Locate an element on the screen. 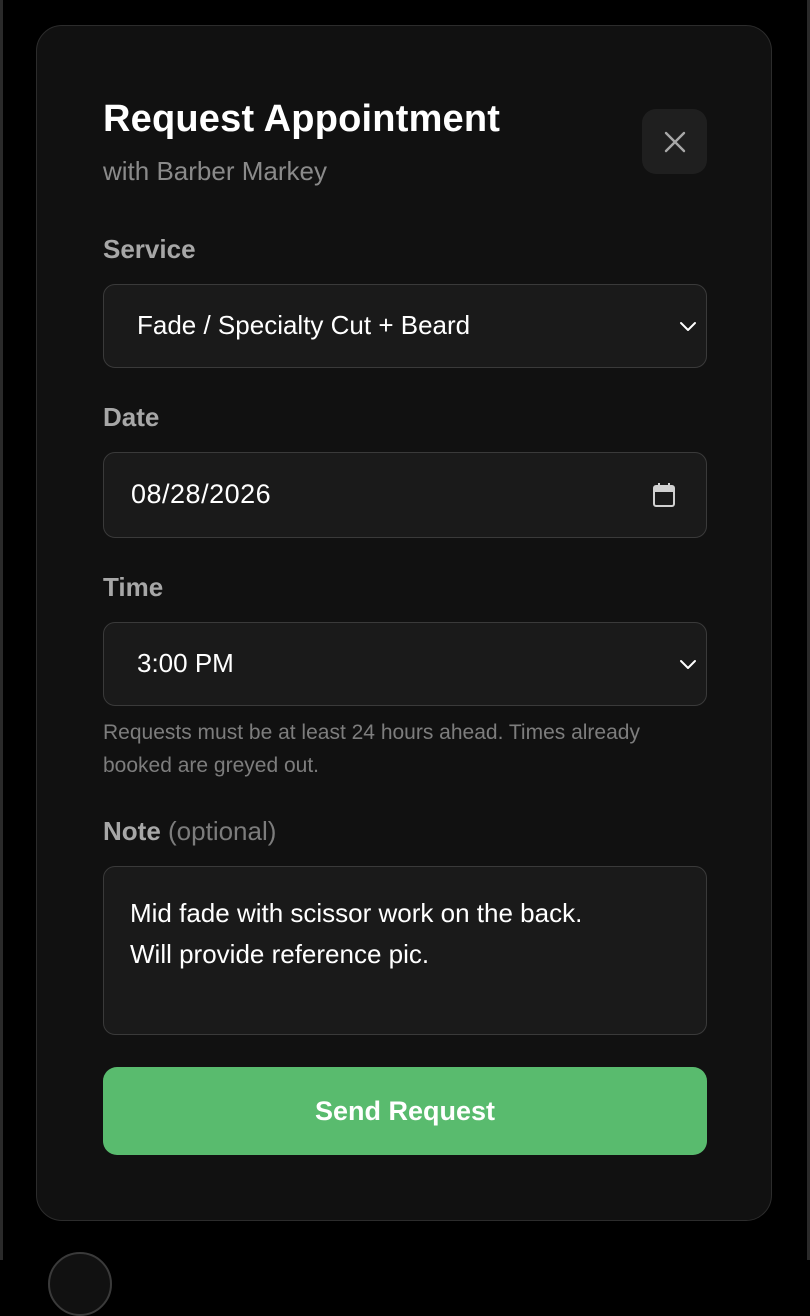 This screenshot has height=1316, width=810. note-optional-text: (optional) is located at coordinates (222, 831).